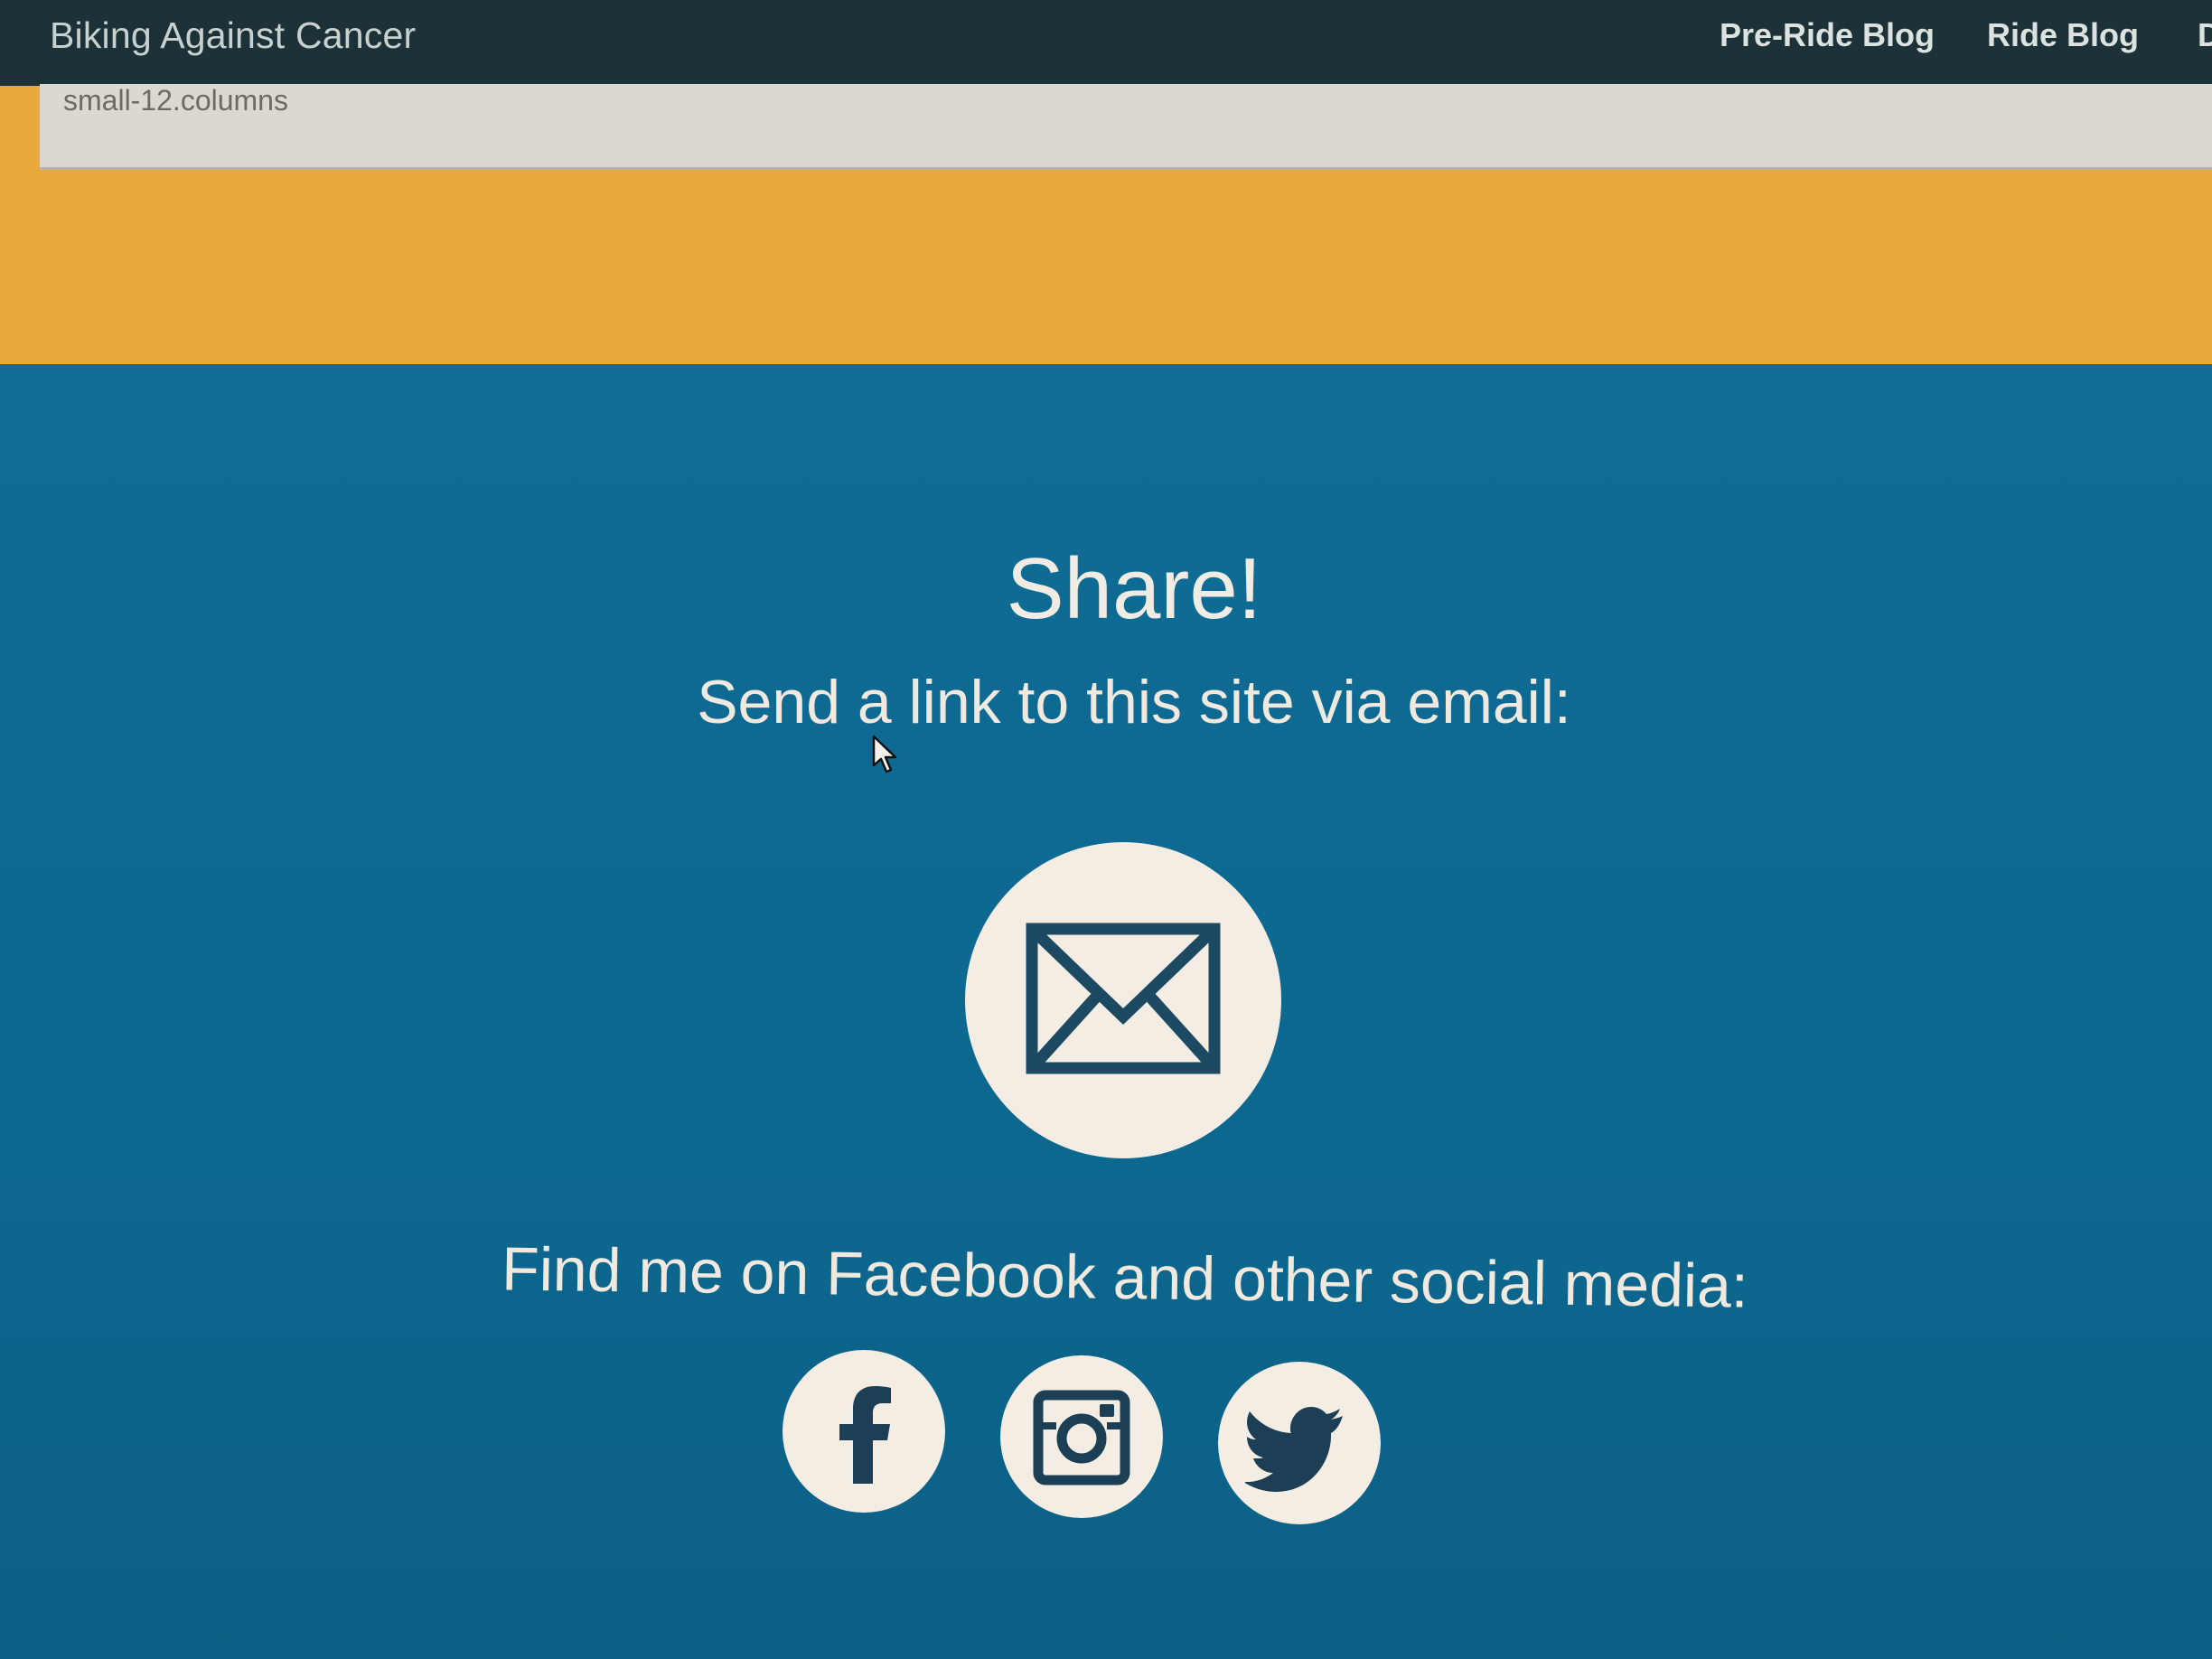  I want to click on mouse-cursor-icon, so click(884, 754).